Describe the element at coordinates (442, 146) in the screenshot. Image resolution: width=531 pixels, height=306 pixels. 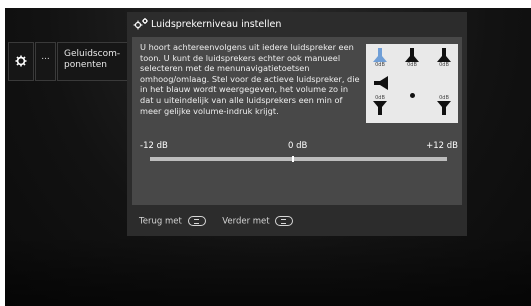
I see `slider-max-label: +12 dB` at that location.